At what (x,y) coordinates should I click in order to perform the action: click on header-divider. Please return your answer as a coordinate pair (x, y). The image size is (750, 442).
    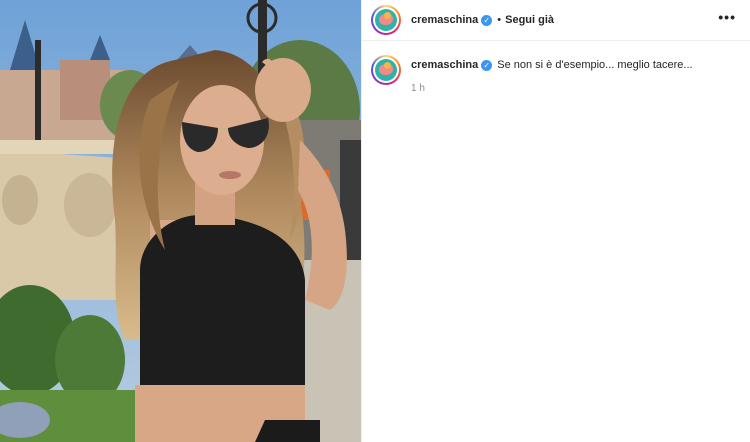
    Looking at the image, I should click on (556, 40).